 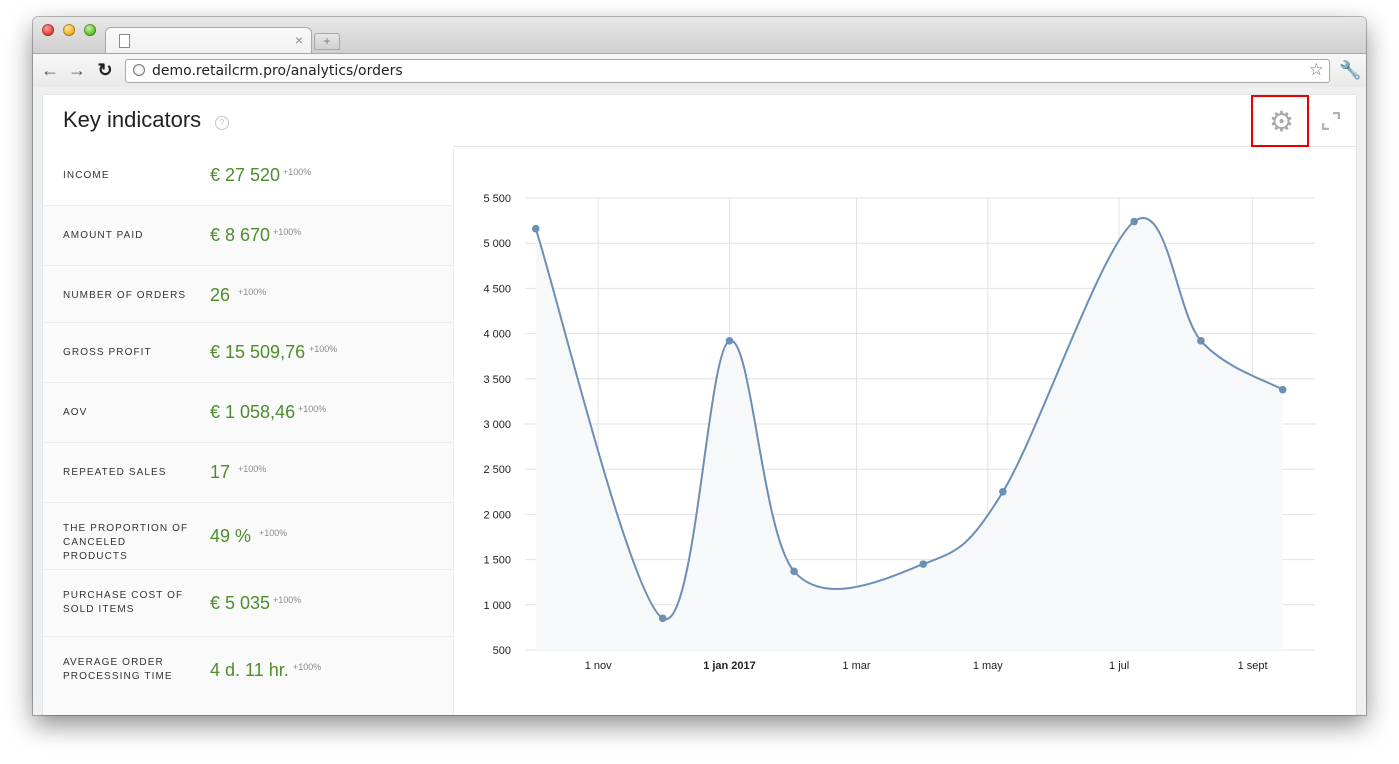 What do you see at coordinates (497, 606) in the screenshot?
I see `y-tick-label: 1 000` at bounding box center [497, 606].